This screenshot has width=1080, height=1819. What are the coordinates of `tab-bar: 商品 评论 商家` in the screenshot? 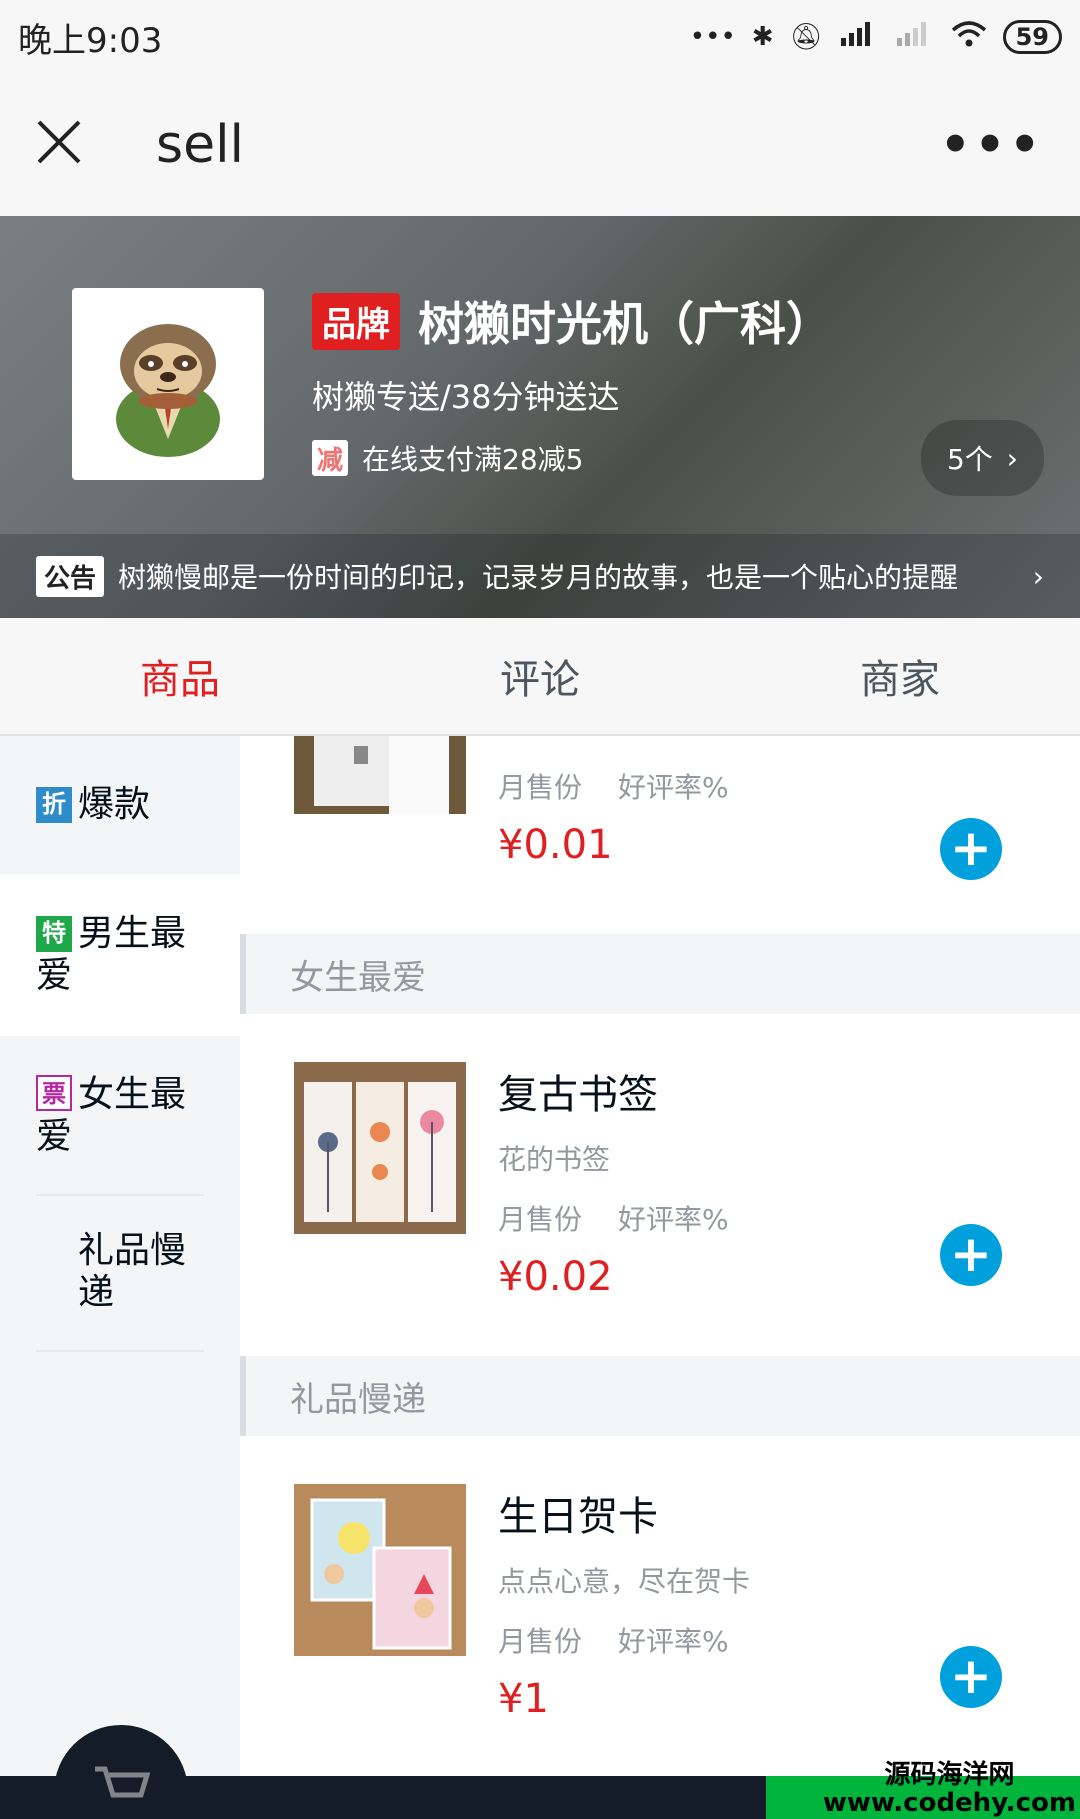 It's located at (540, 677).